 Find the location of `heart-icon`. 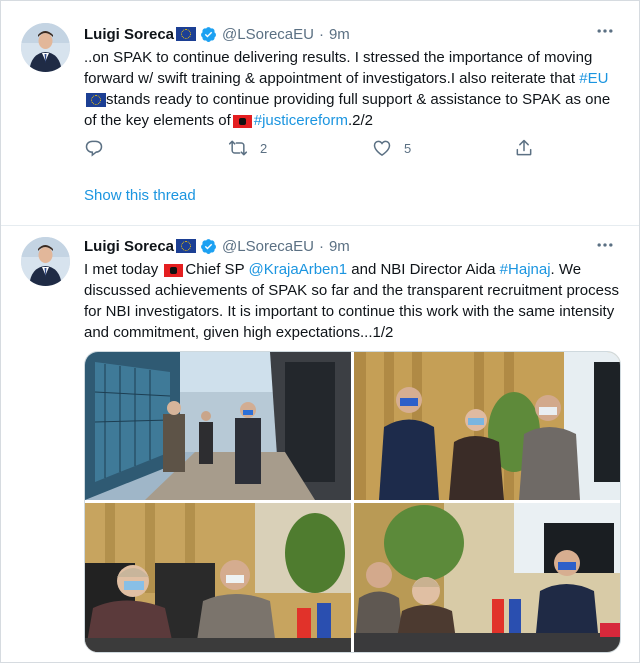

heart-icon is located at coordinates (382, 148).